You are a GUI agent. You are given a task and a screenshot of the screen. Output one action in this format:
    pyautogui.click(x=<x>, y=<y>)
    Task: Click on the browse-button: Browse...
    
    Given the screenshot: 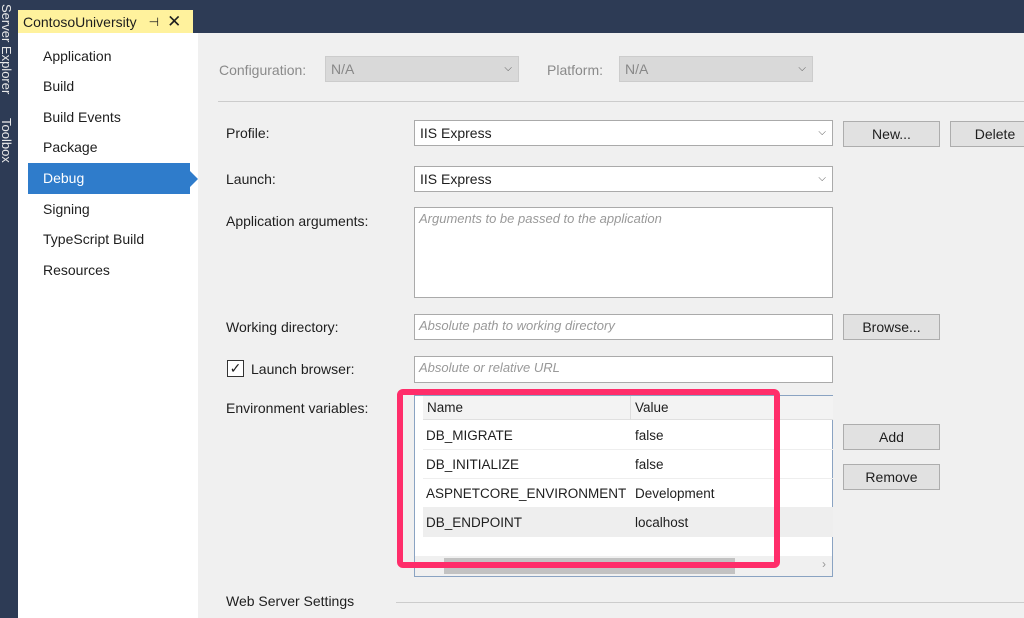 What is the action you would take?
    pyautogui.click(x=891, y=327)
    